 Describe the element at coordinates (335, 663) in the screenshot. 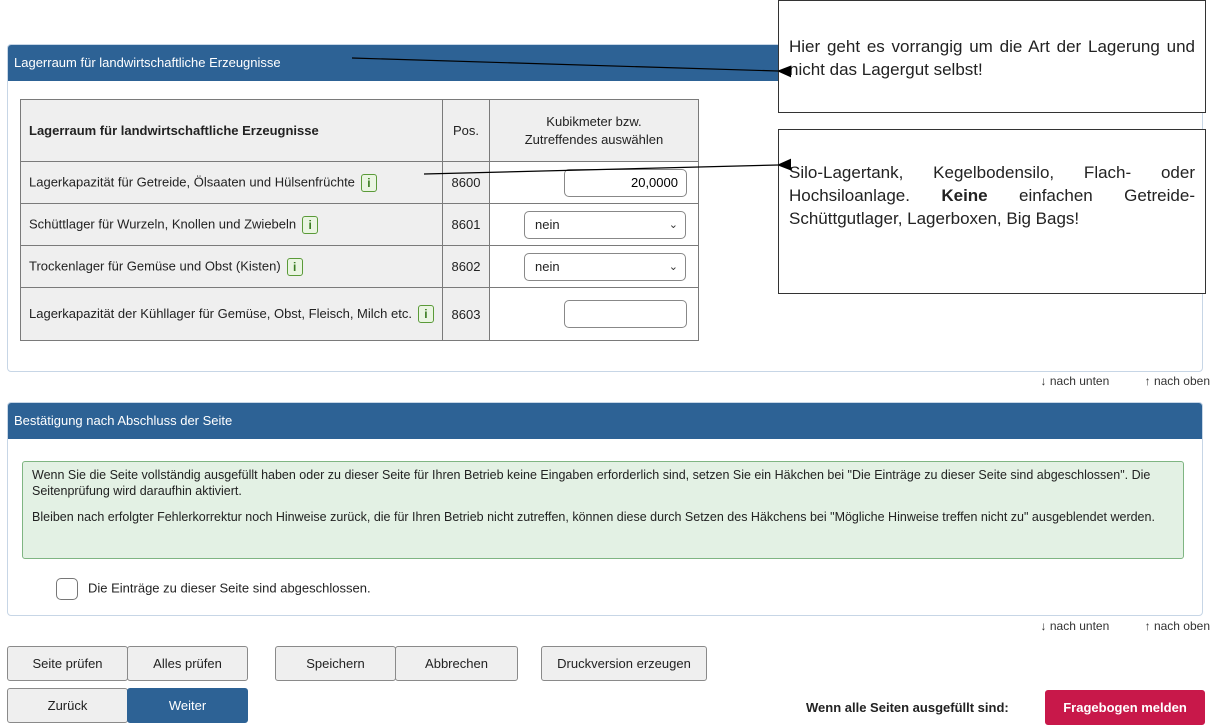

I see `speichern-button: Speichern` at that location.